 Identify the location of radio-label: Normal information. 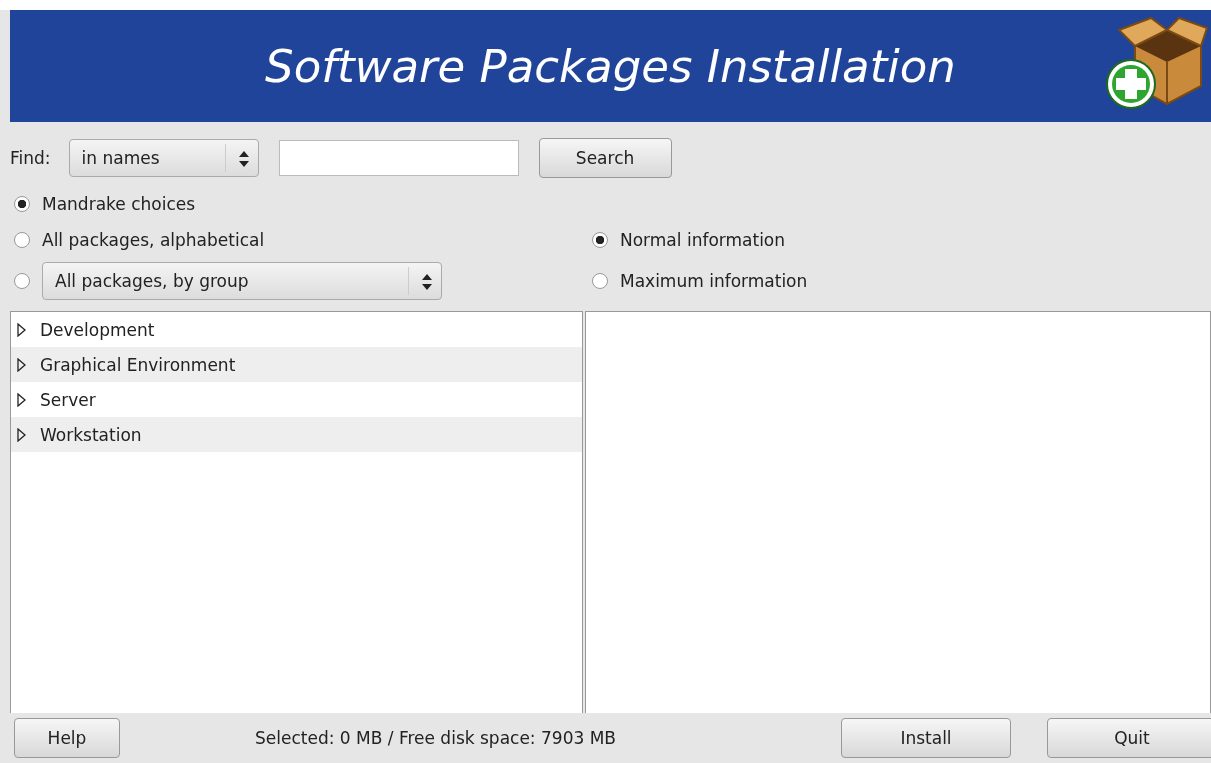
(703, 240).